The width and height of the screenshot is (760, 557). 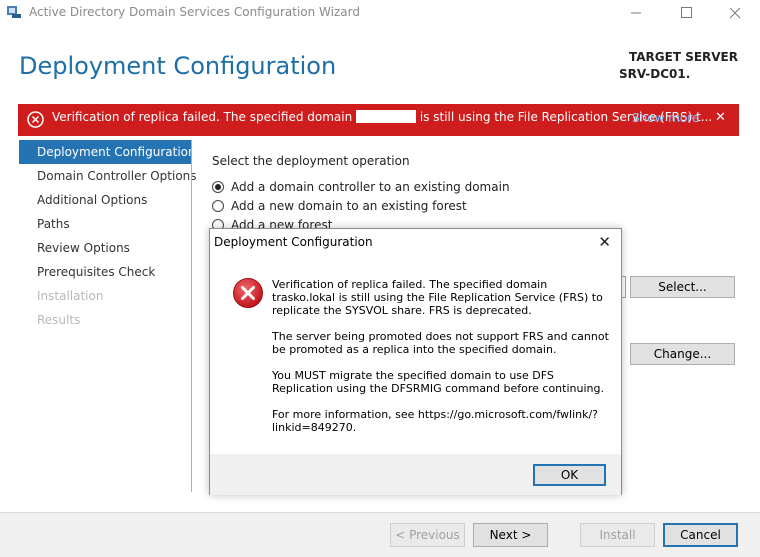 I want to click on sidebar-item-additional-options: Additional Options, so click(x=105, y=200).